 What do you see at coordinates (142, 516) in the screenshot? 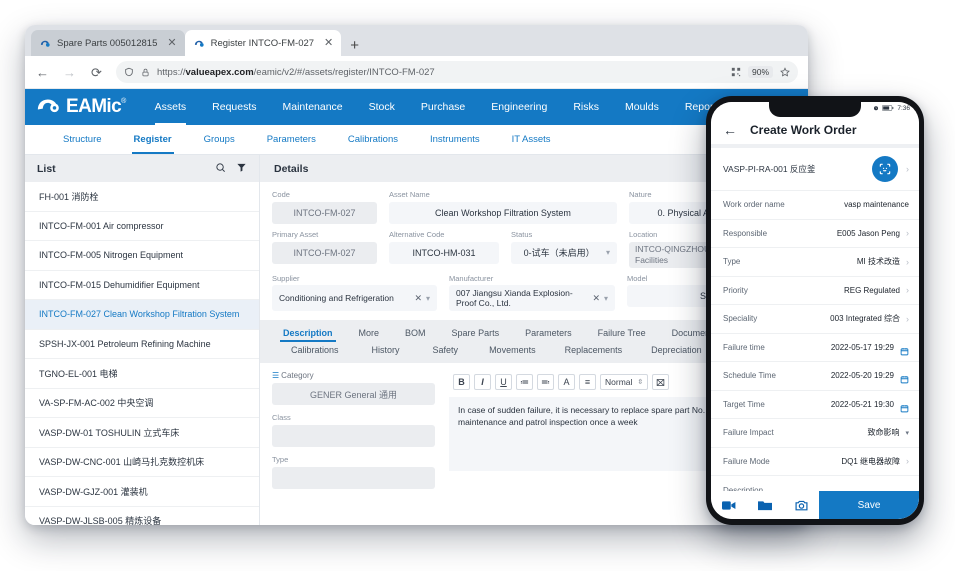
I see `list-item: VASP-DW-JLSB-005 精炼设备` at bounding box center [142, 516].